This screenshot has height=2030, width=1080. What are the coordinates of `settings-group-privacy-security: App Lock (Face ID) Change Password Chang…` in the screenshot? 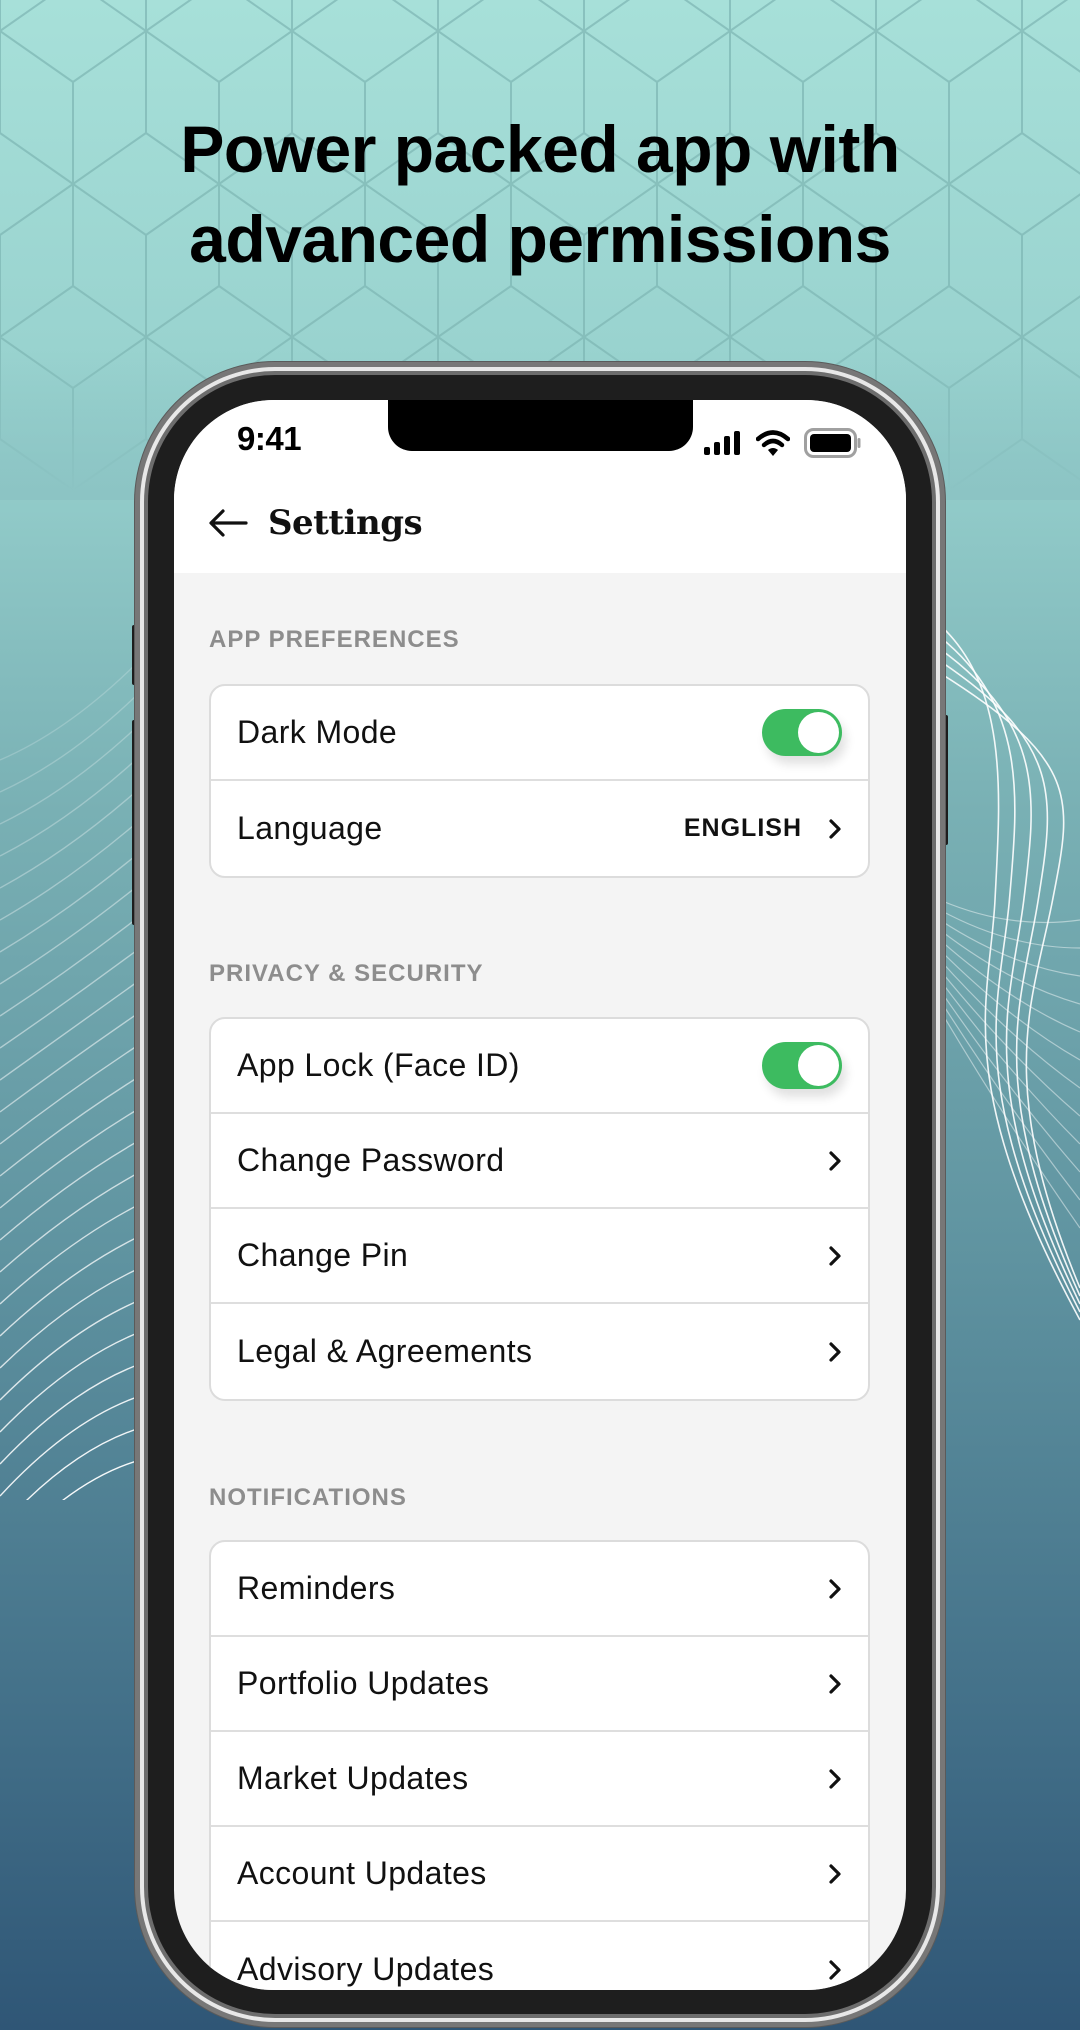 It's located at (539, 1209).